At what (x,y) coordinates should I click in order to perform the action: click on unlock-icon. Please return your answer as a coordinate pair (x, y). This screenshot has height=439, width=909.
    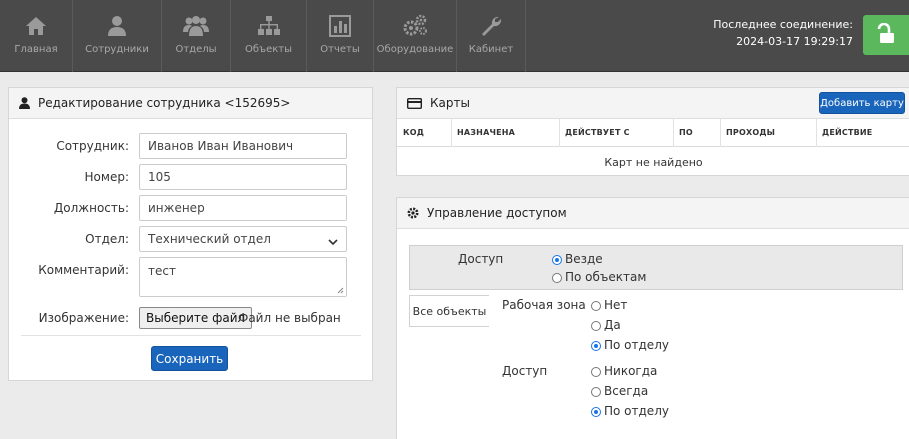
    Looking at the image, I should click on (886, 35).